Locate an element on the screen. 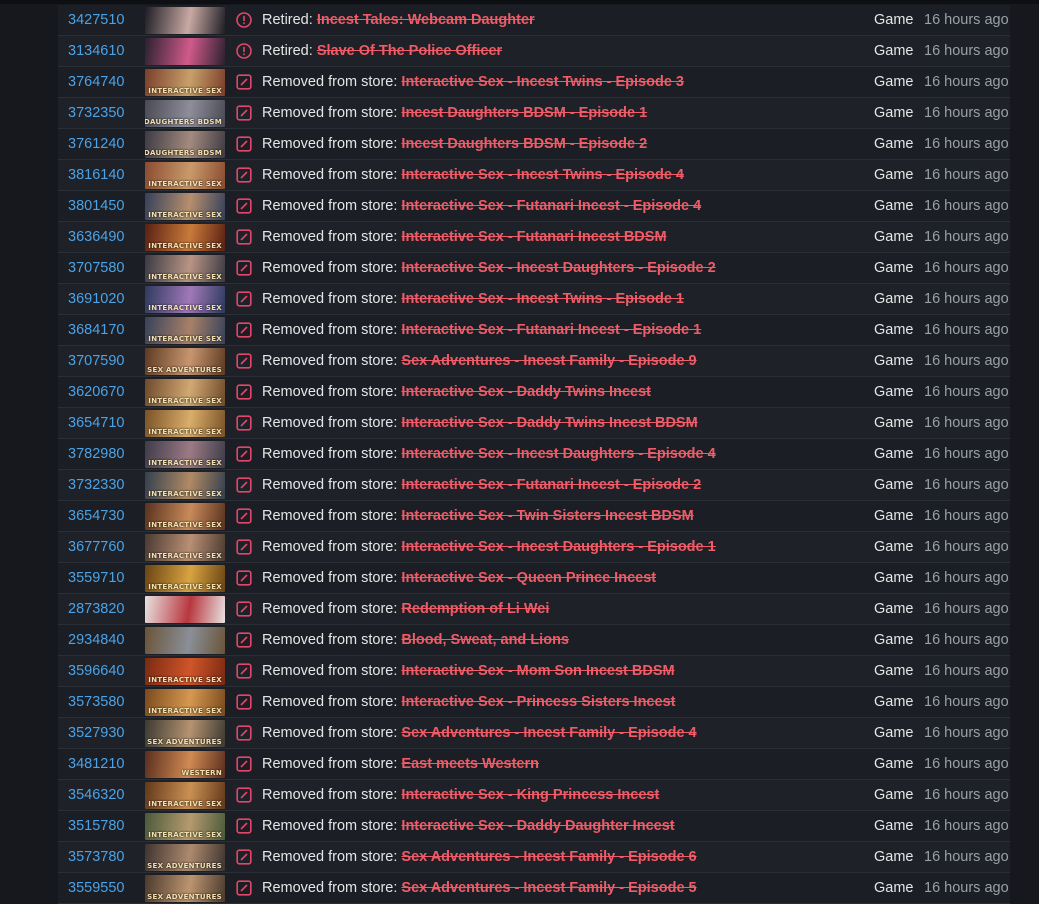 This screenshot has width=1039, height=904. app-id-link: 3732350 is located at coordinates (106, 113).